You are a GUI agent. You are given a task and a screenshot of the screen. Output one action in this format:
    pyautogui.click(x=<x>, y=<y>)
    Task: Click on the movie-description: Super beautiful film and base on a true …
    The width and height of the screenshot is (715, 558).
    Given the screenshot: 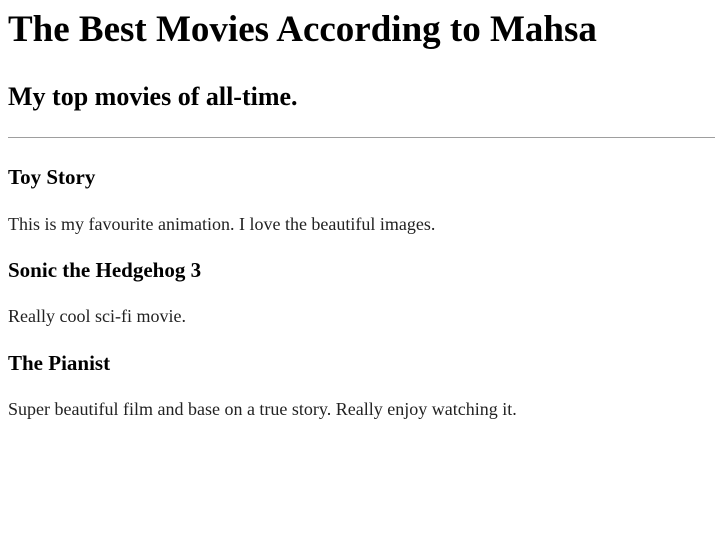 What is the action you would take?
    pyautogui.click(x=262, y=409)
    